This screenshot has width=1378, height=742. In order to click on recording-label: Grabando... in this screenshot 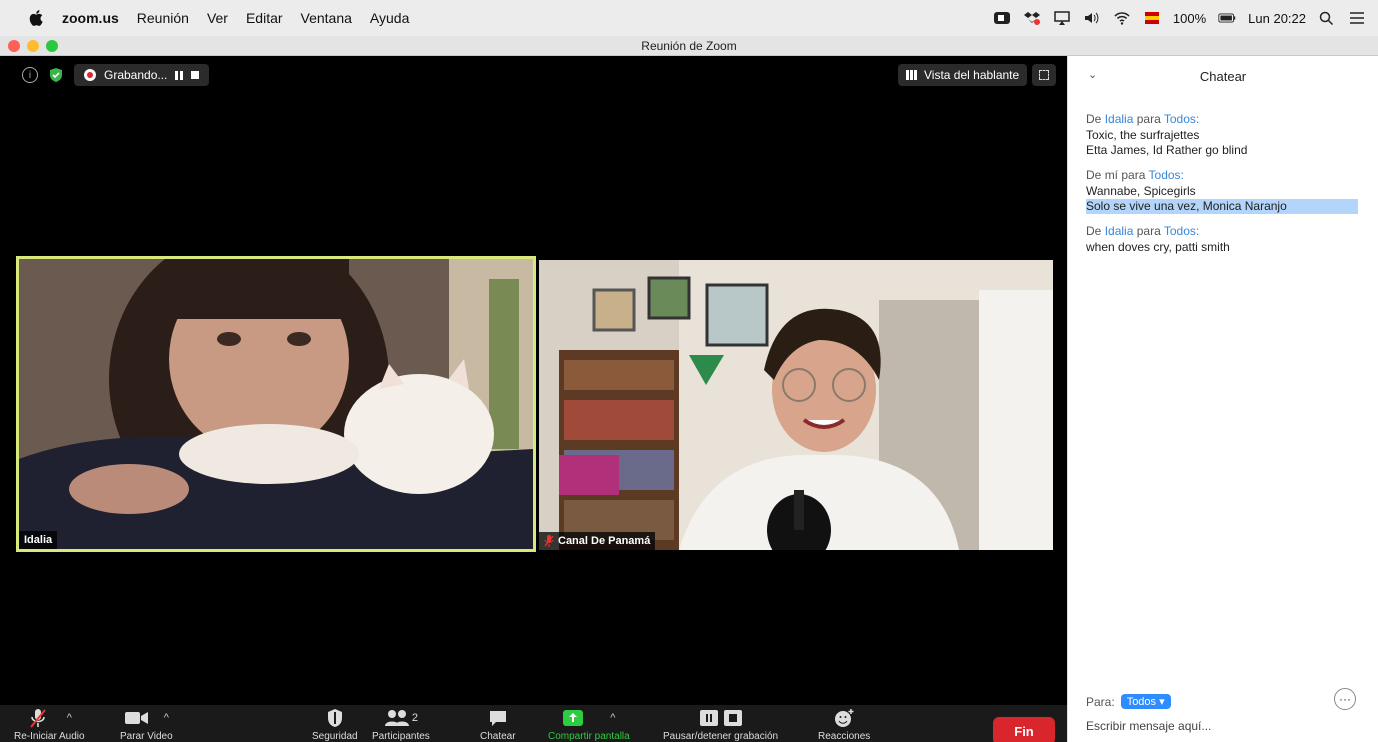, I will do `click(136, 75)`.